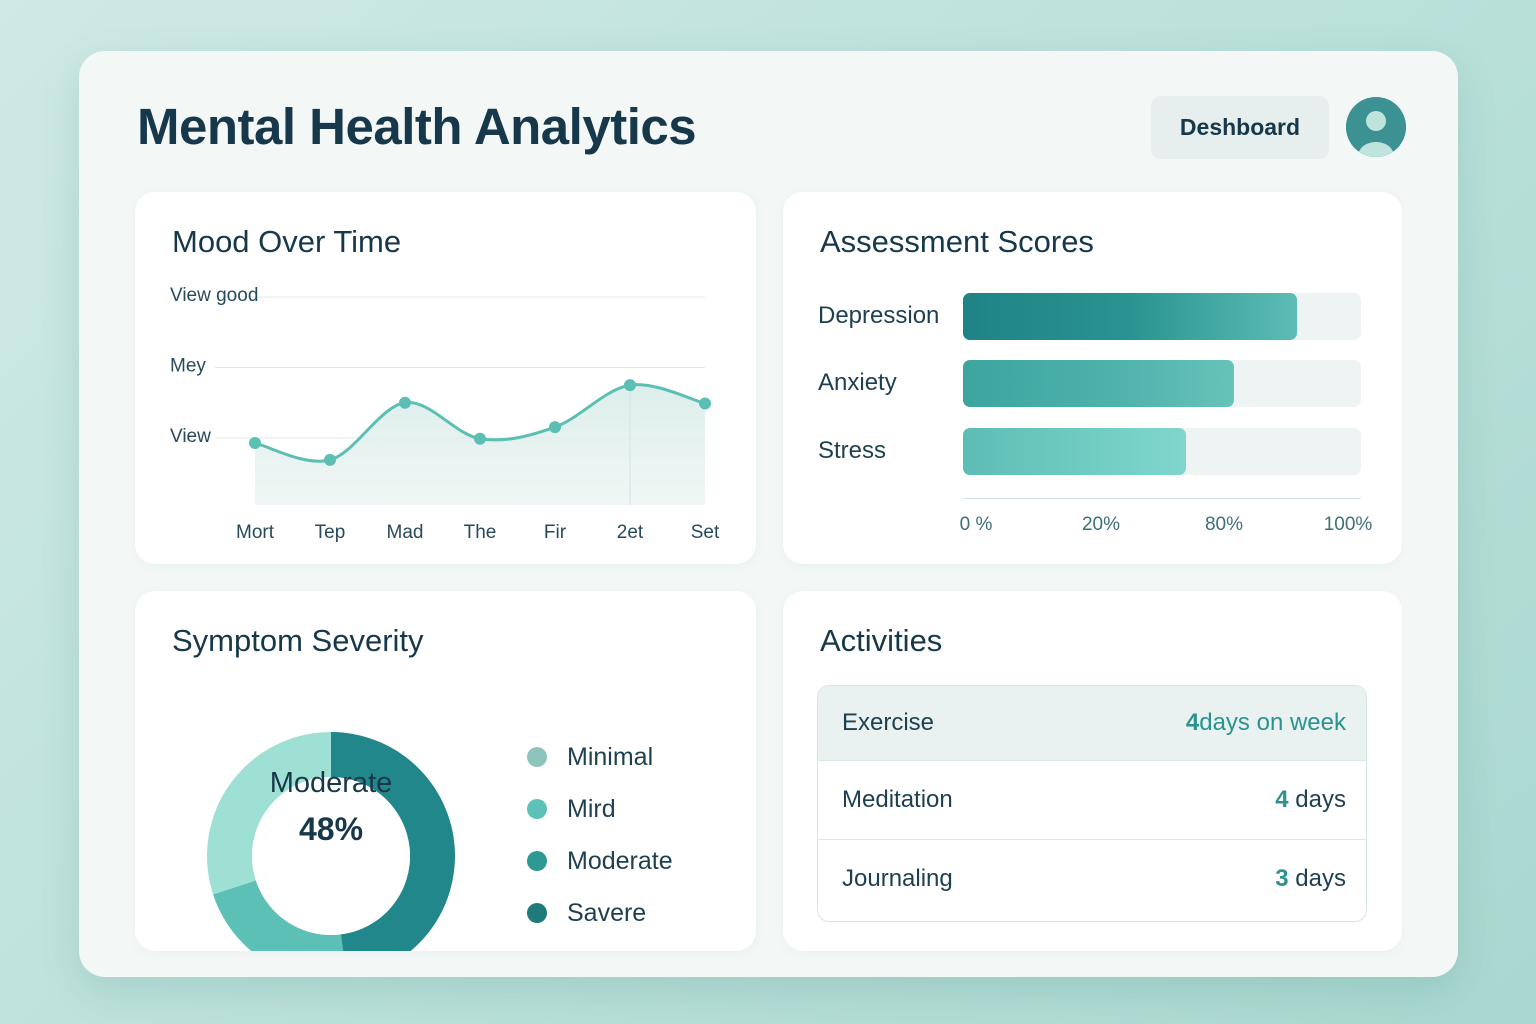 This screenshot has width=1536, height=1024. Describe the element at coordinates (555, 532) in the screenshot. I see `mood-x-tick-label: Fir` at that location.